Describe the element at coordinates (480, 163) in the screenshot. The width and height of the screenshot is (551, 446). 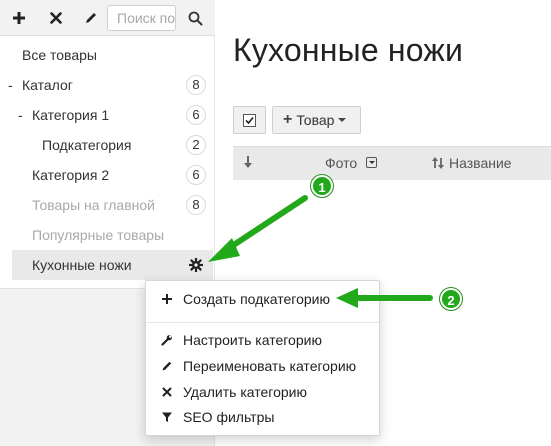
I see `column-name: Название` at that location.